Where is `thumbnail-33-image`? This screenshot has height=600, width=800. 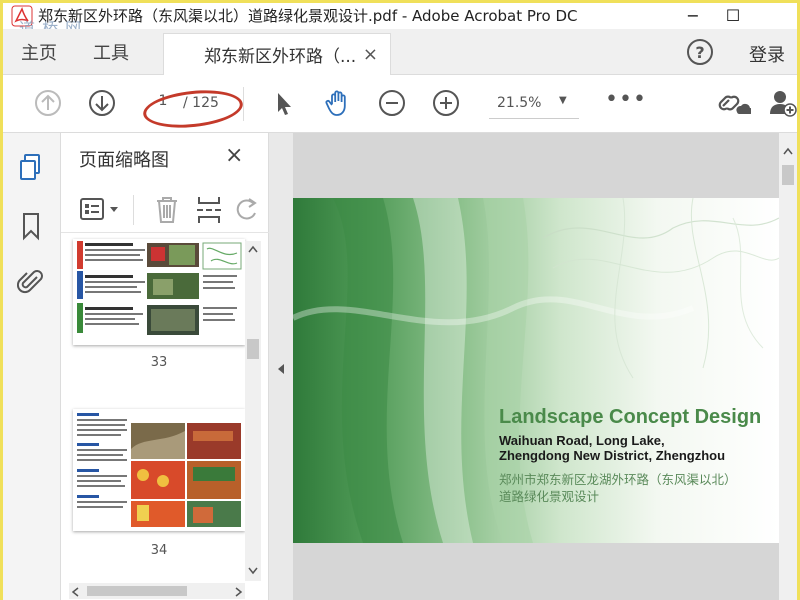
thumbnail-33-image is located at coordinates (159, 292).